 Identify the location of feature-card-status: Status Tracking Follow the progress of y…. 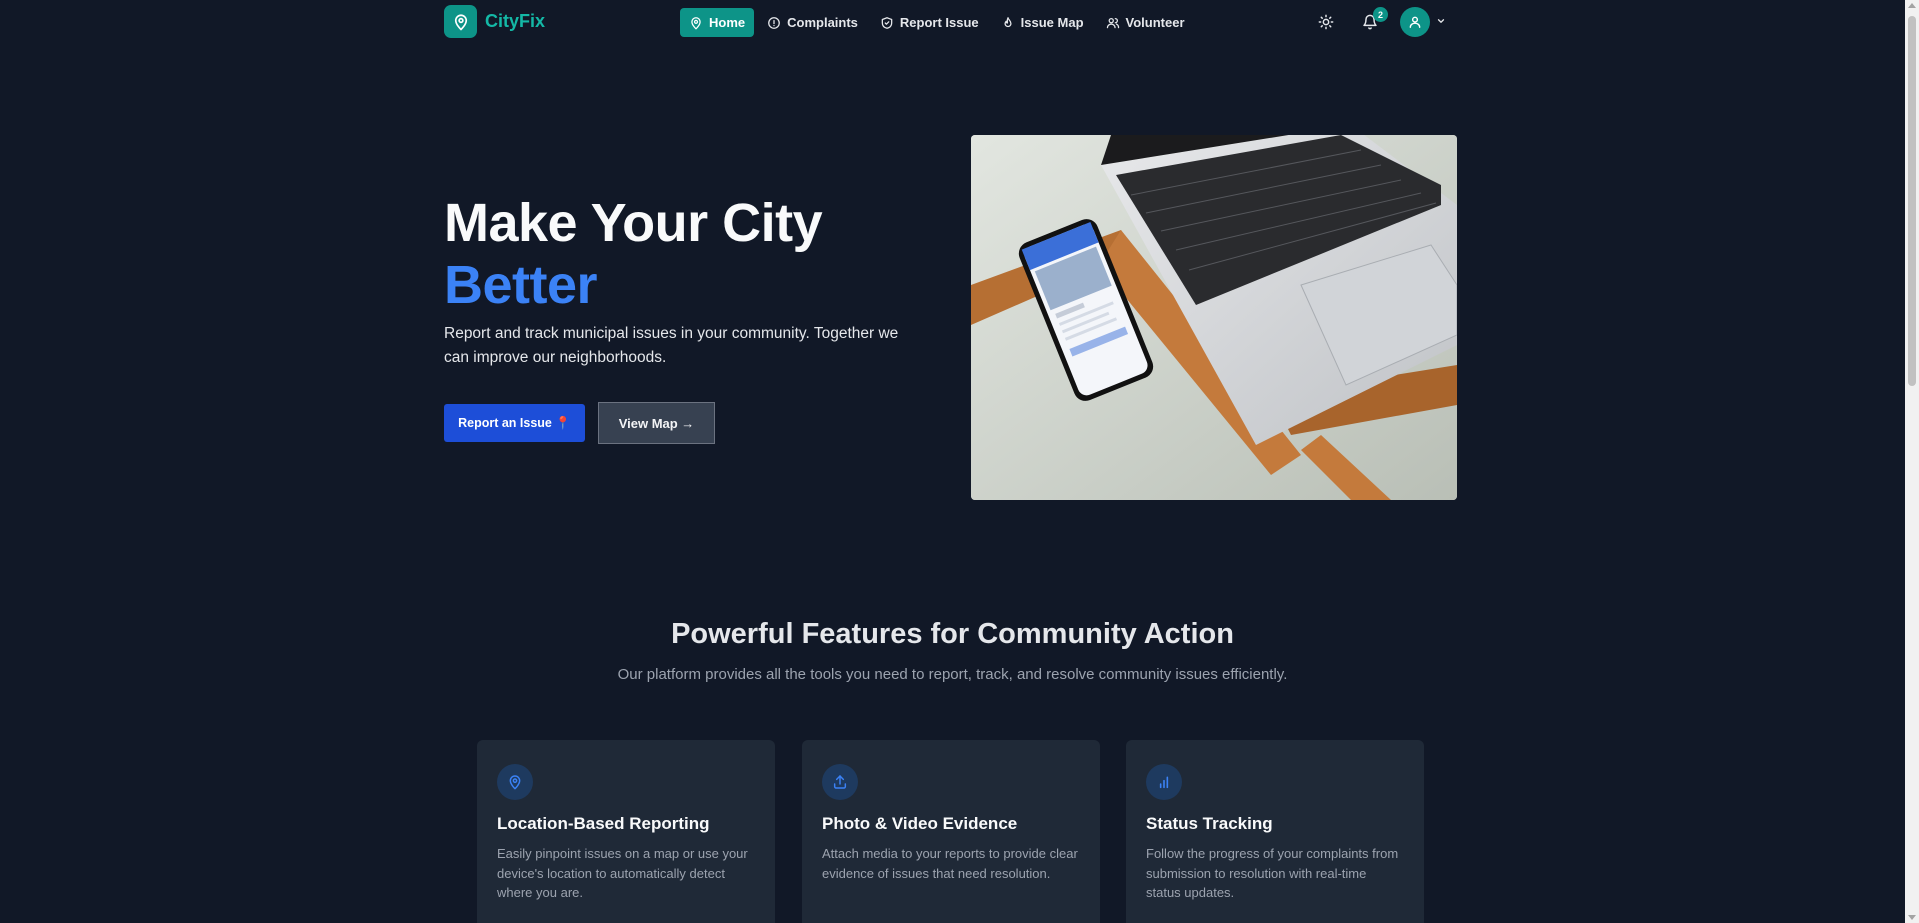
(1275, 831).